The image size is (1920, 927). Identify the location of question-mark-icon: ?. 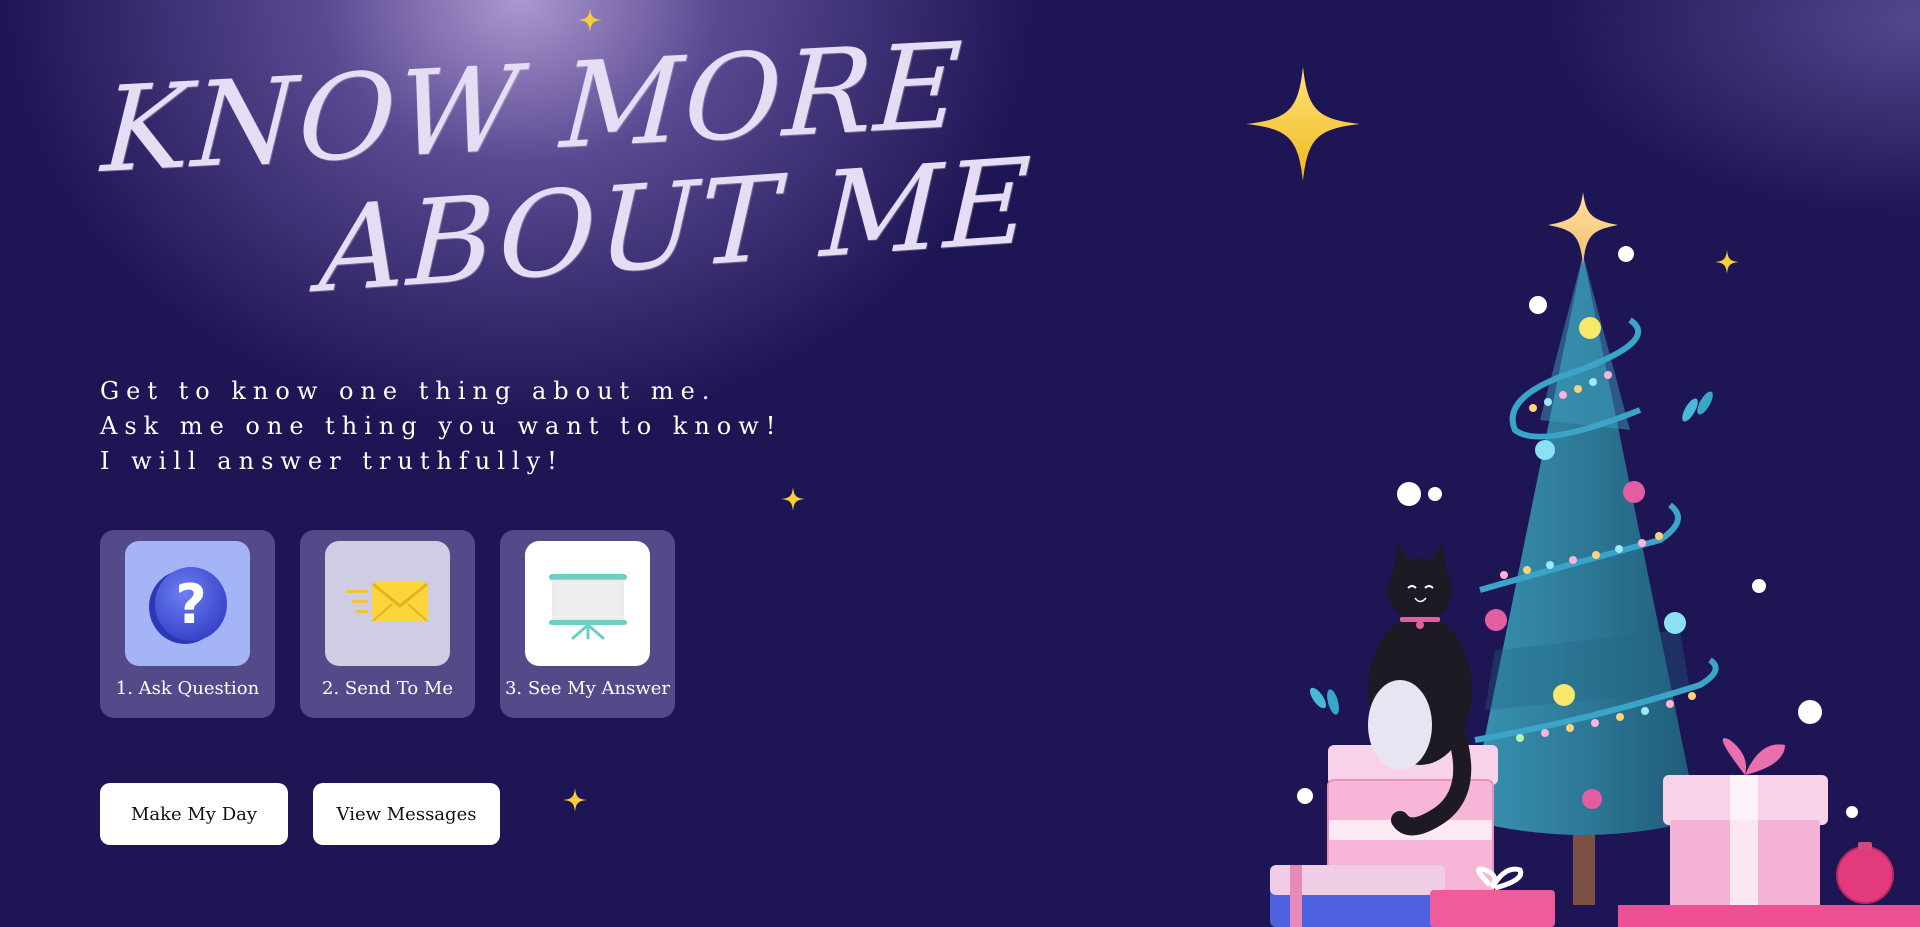
(187, 603).